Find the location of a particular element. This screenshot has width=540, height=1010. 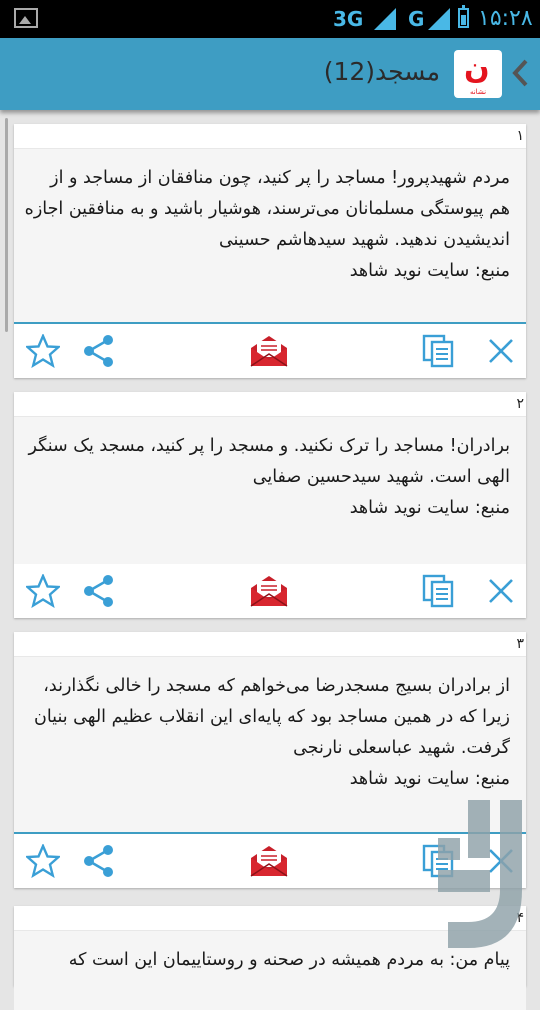

network-type-2: G is located at coordinates (416, 19).